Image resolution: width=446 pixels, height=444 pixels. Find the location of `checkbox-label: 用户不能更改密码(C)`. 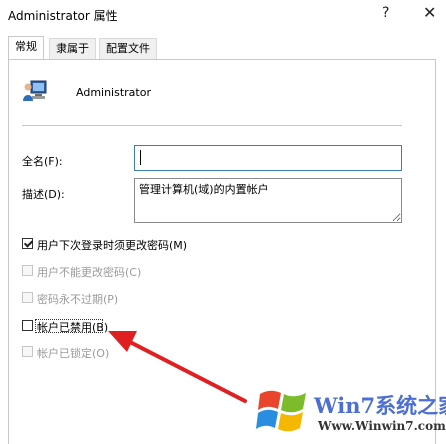

checkbox-label: 用户不能更改密码(C) is located at coordinates (89, 272).